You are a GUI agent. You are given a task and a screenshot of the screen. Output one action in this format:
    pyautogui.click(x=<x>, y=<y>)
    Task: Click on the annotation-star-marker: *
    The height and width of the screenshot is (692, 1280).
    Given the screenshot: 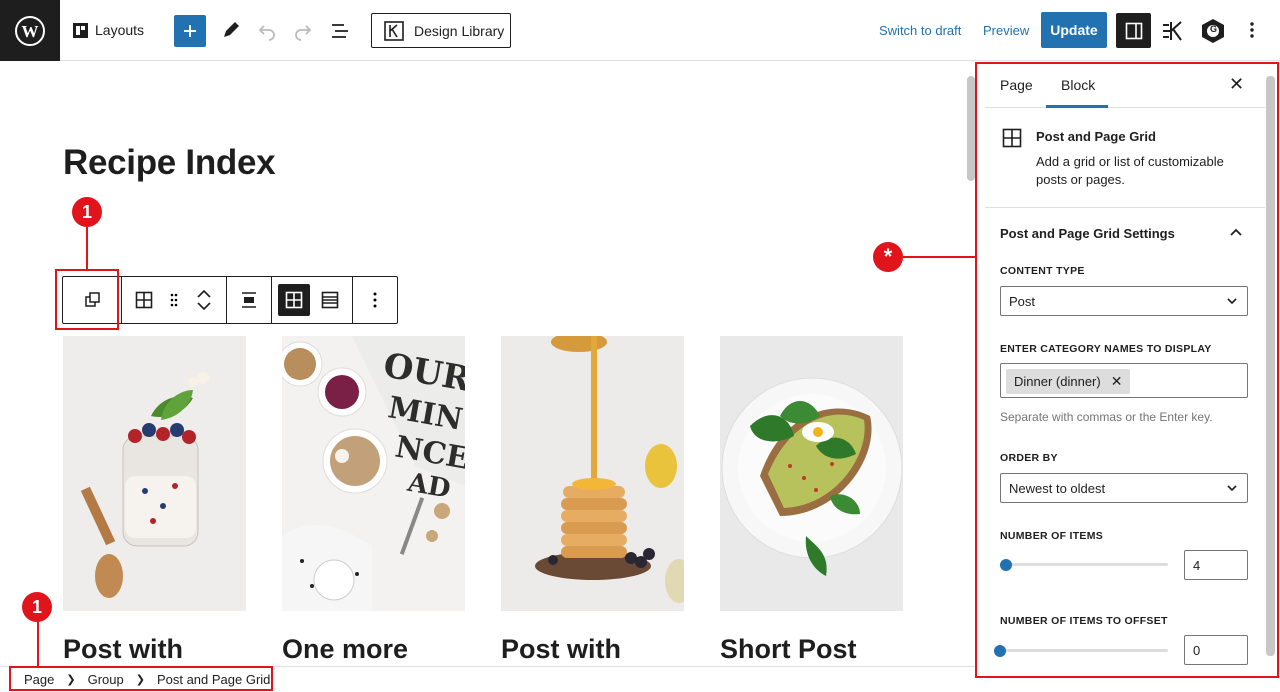 What is the action you would take?
    pyautogui.click(x=888, y=257)
    